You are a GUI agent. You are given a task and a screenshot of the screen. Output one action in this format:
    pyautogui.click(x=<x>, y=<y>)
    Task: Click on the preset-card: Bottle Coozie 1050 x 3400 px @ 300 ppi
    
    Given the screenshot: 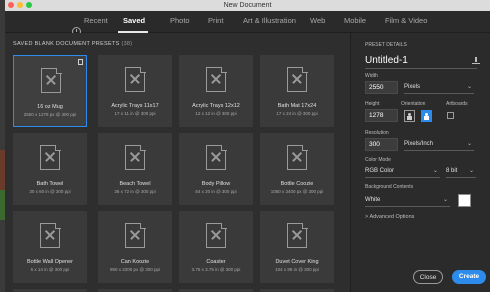 What is the action you would take?
    pyautogui.click(x=297, y=169)
    